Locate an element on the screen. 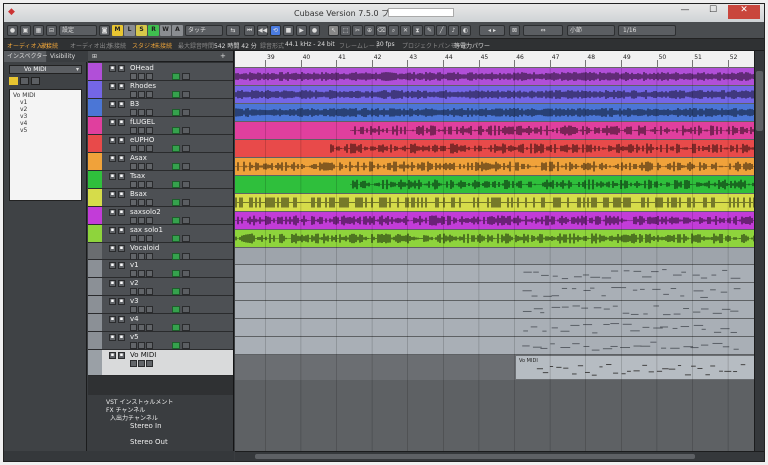 The height and width of the screenshot is (465, 768). nudge-buttons: ◂ ▸ is located at coordinates (492, 30).